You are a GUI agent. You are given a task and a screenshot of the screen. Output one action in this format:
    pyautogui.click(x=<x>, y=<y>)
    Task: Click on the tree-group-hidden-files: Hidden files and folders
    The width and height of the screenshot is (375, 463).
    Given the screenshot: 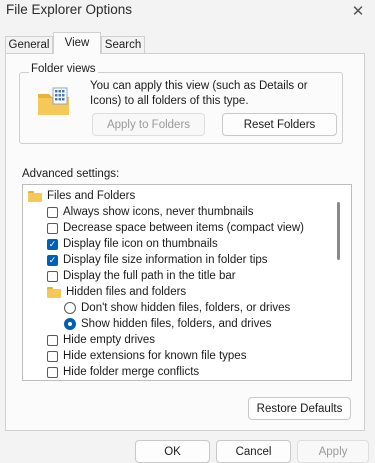 What is the action you would take?
    pyautogui.click(x=116, y=292)
    